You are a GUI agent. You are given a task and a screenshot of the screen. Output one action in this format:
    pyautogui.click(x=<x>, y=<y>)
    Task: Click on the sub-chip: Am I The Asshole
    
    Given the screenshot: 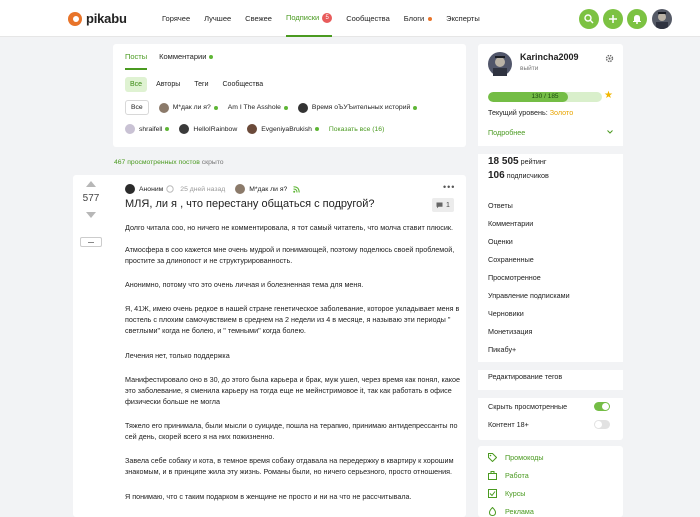 What is the action you would take?
    pyautogui.click(x=258, y=107)
    